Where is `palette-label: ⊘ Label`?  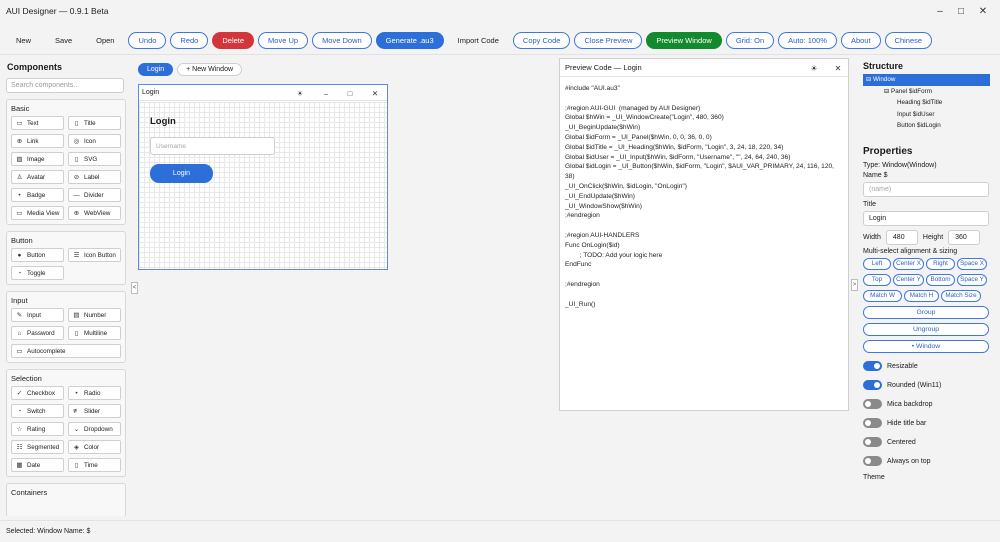
palette-label: ⊘ Label is located at coordinates (94, 177).